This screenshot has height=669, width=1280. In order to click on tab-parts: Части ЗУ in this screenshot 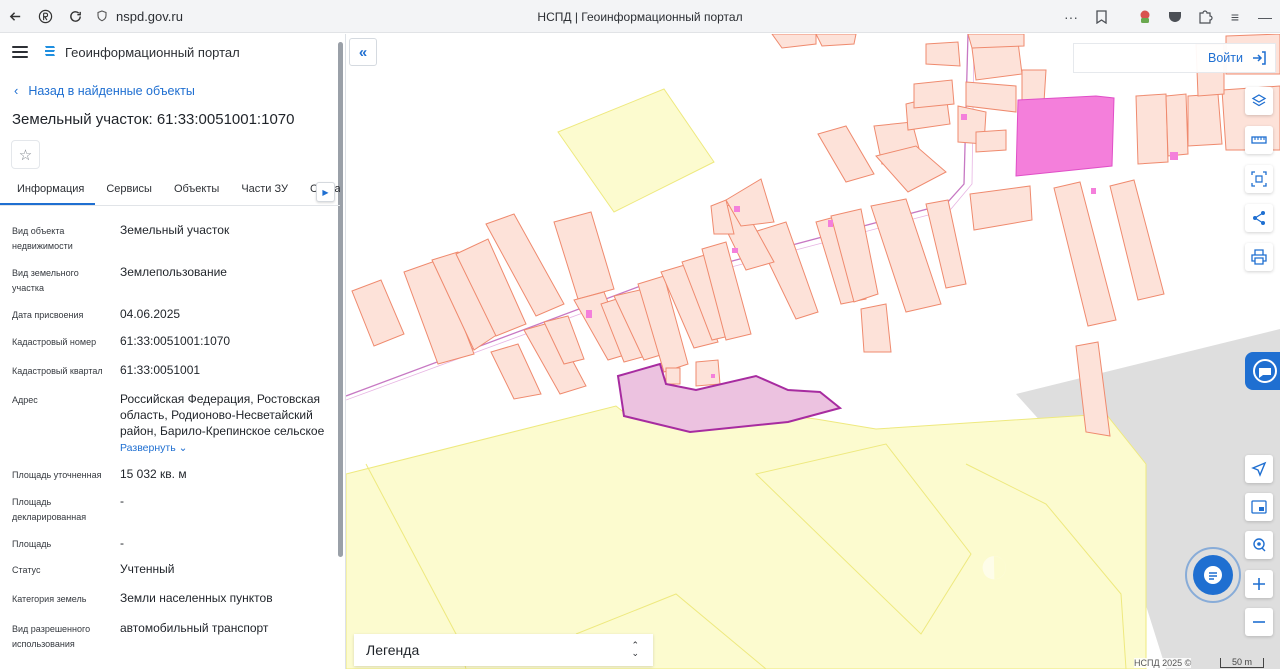, I will do `click(264, 194)`.